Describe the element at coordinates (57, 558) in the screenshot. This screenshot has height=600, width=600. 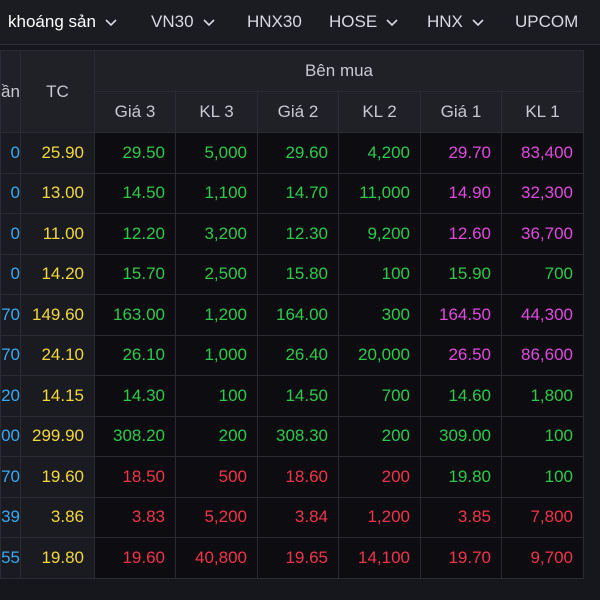
I see `reference-price-cell: 19.80` at that location.